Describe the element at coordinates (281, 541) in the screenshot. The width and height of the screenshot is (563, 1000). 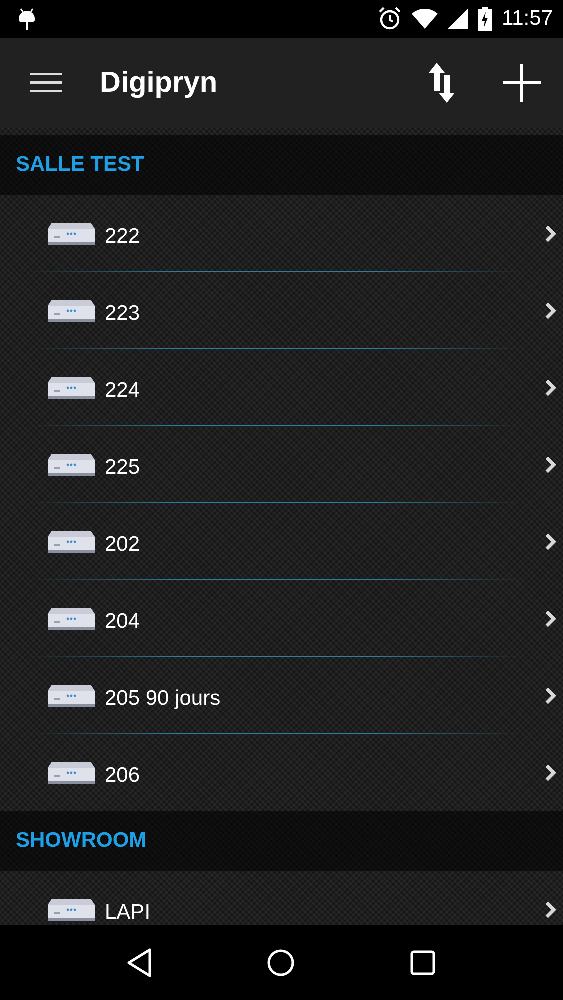
I see `device-list-item: 202` at that location.